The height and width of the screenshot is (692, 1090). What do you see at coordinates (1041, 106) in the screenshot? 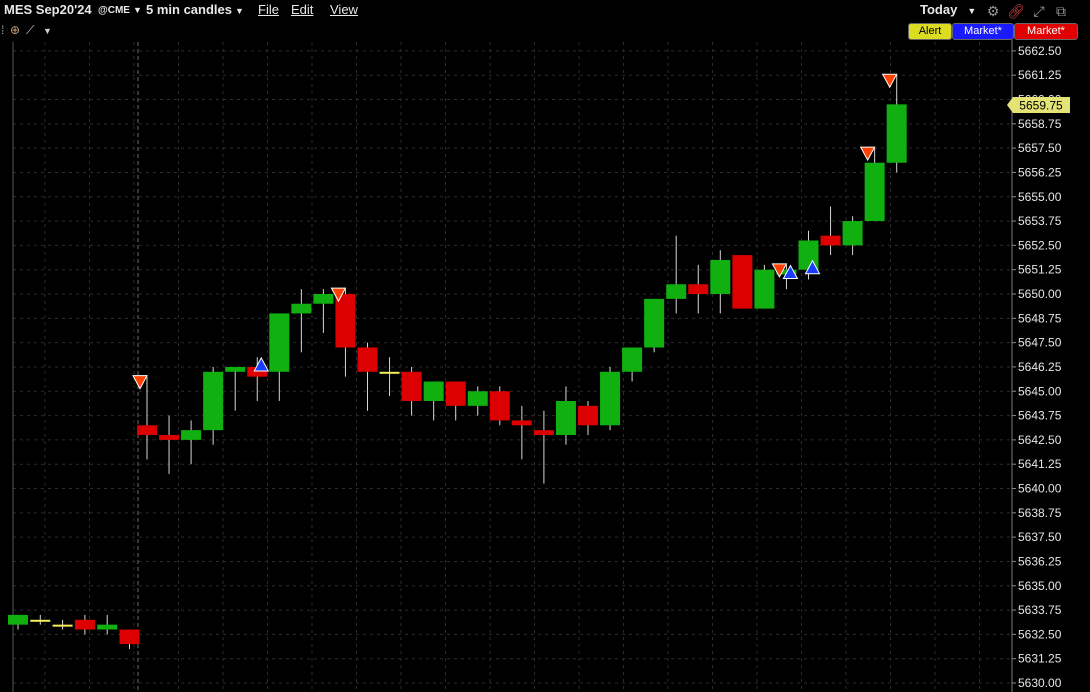
I see `last-price-value: 5659.75` at bounding box center [1041, 106].